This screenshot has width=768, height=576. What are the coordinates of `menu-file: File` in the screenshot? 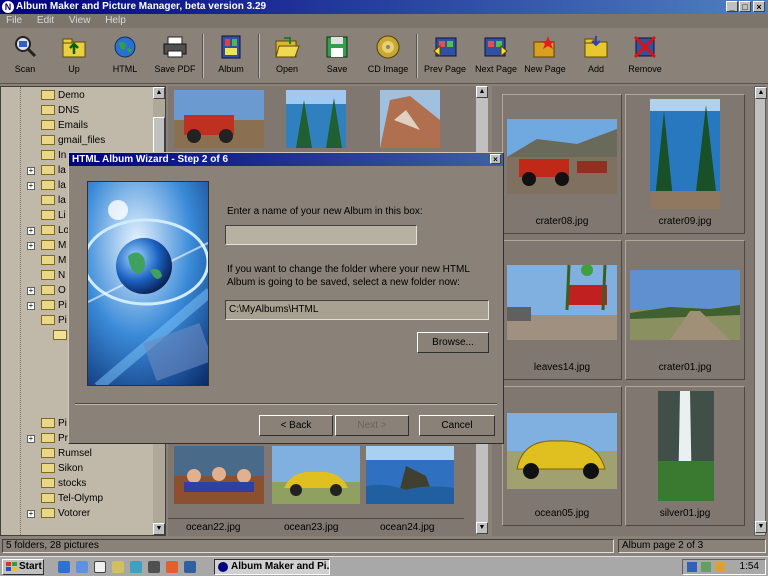 It's located at (14, 20).